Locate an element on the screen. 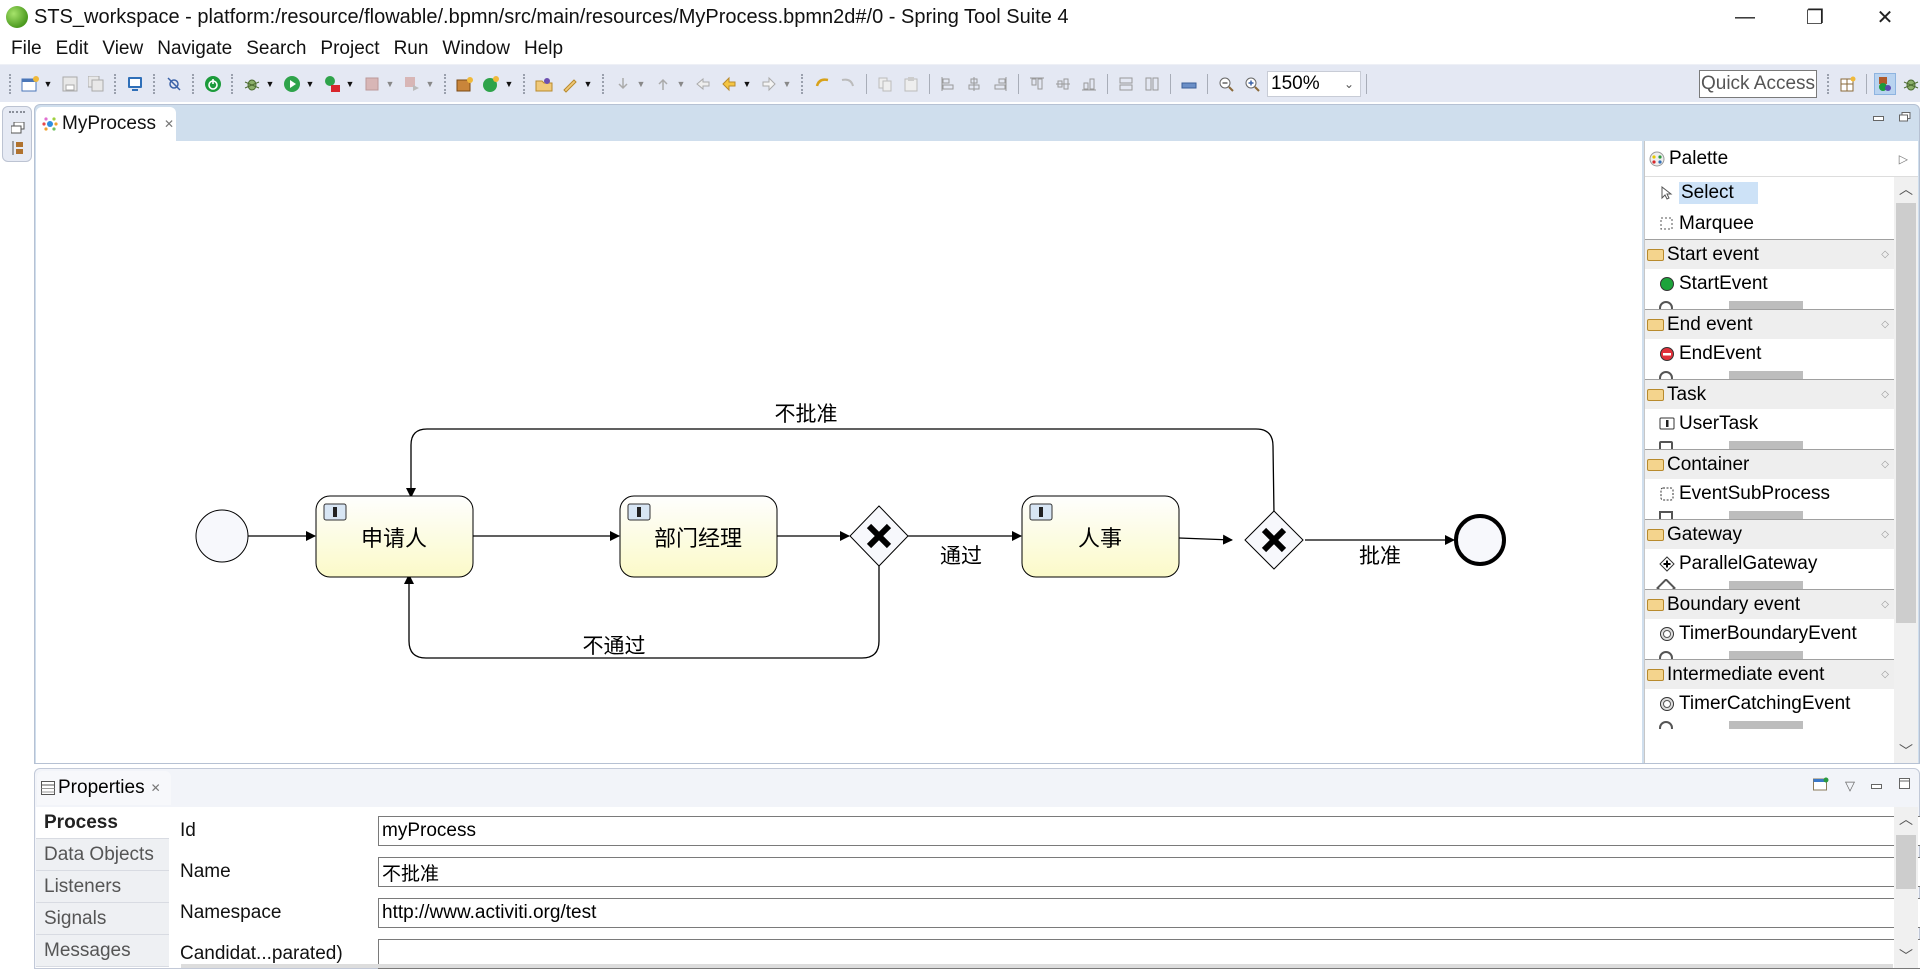  flow-label-approve: 批准 is located at coordinates (1380, 556).